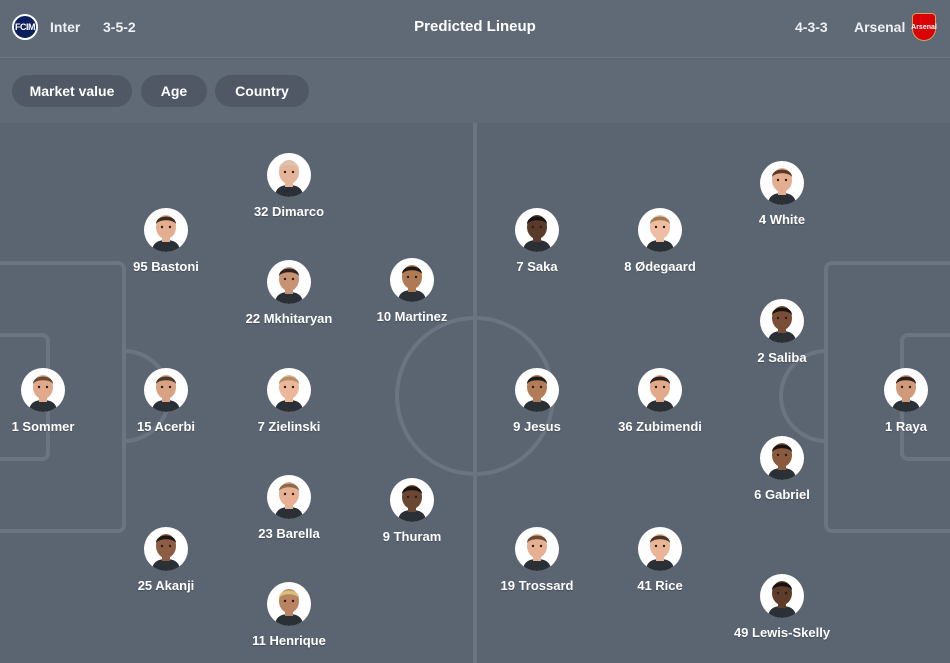  Describe the element at coordinates (119, 27) in the screenshot. I see `home-formation: 3-5-2` at that location.